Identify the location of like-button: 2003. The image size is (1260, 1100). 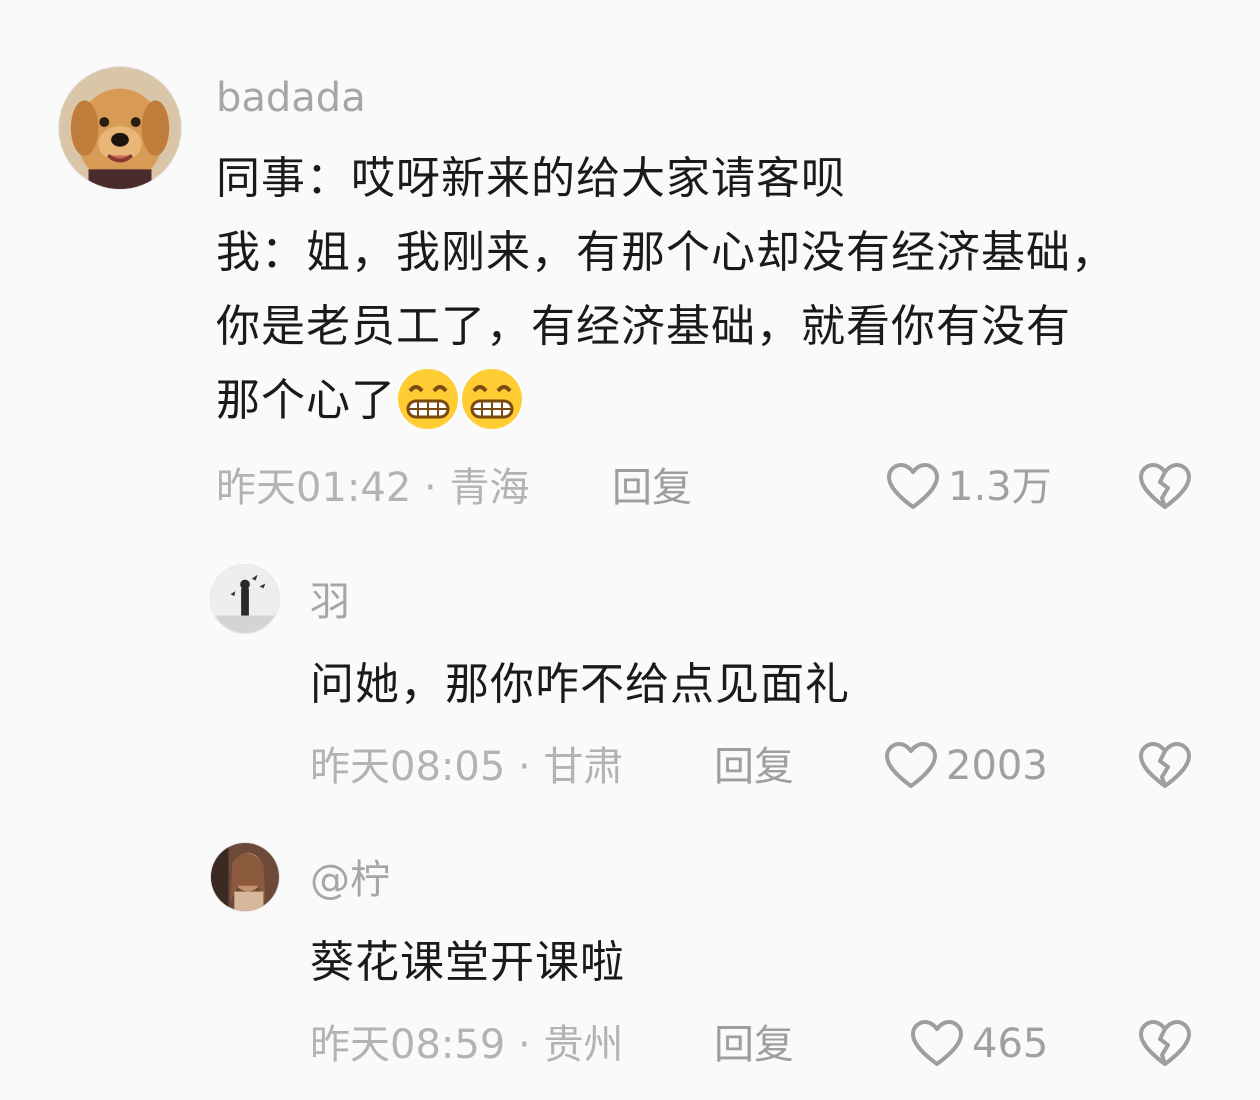
(966, 766).